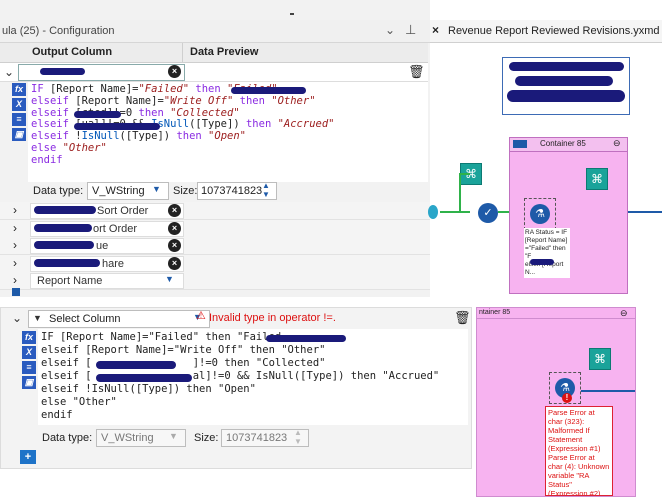  What do you see at coordinates (215, 31) in the screenshot?
I see `config-titlebar: ula (25) - Configuration ⌄ ⊥` at bounding box center [215, 31].